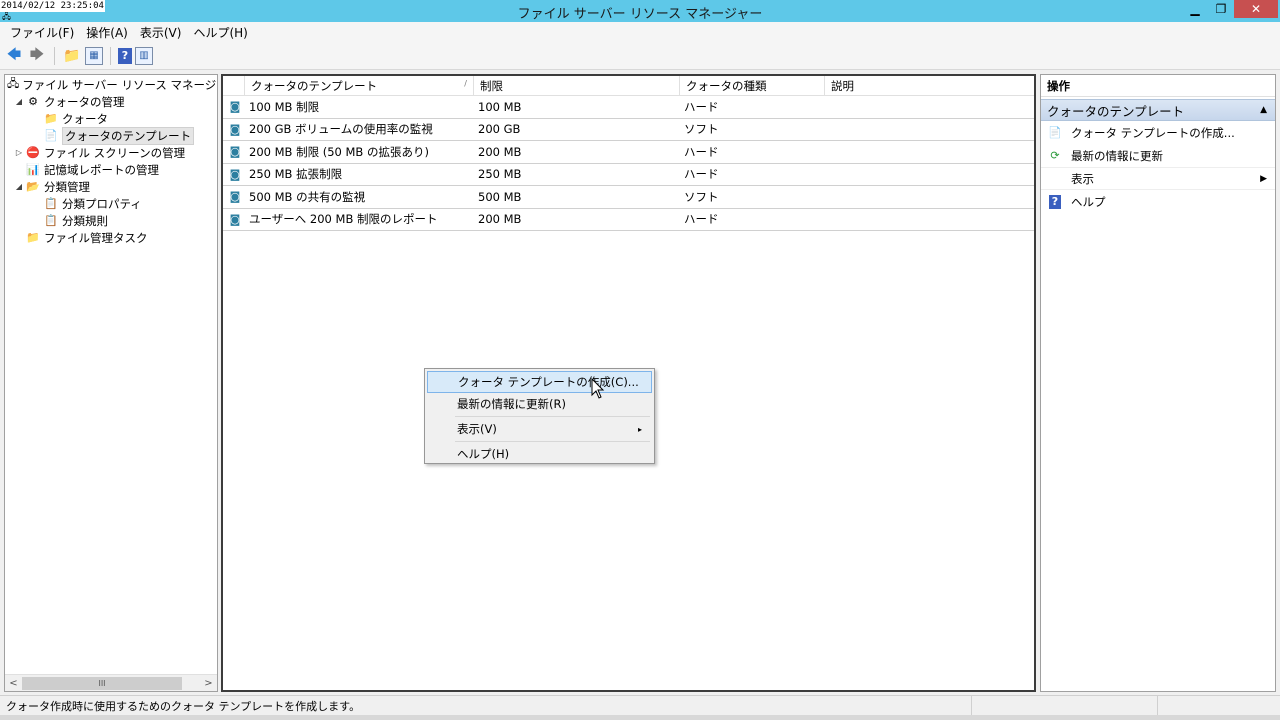  What do you see at coordinates (1219, 705) in the screenshot?
I see `status-panel` at bounding box center [1219, 705].